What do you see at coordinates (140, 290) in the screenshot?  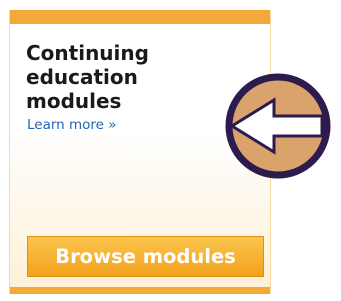 I see `card-bottom-bar` at bounding box center [140, 290].